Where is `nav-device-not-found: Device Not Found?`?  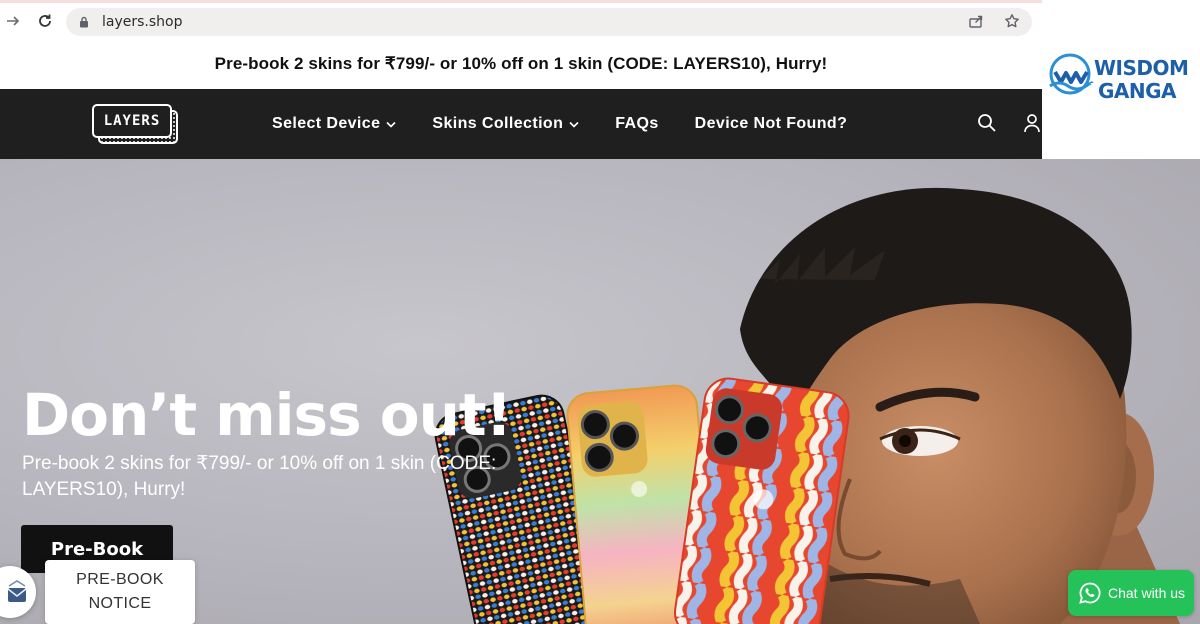 nav-device-not-found: Device Not Found? is located at coordinates (771, 124).